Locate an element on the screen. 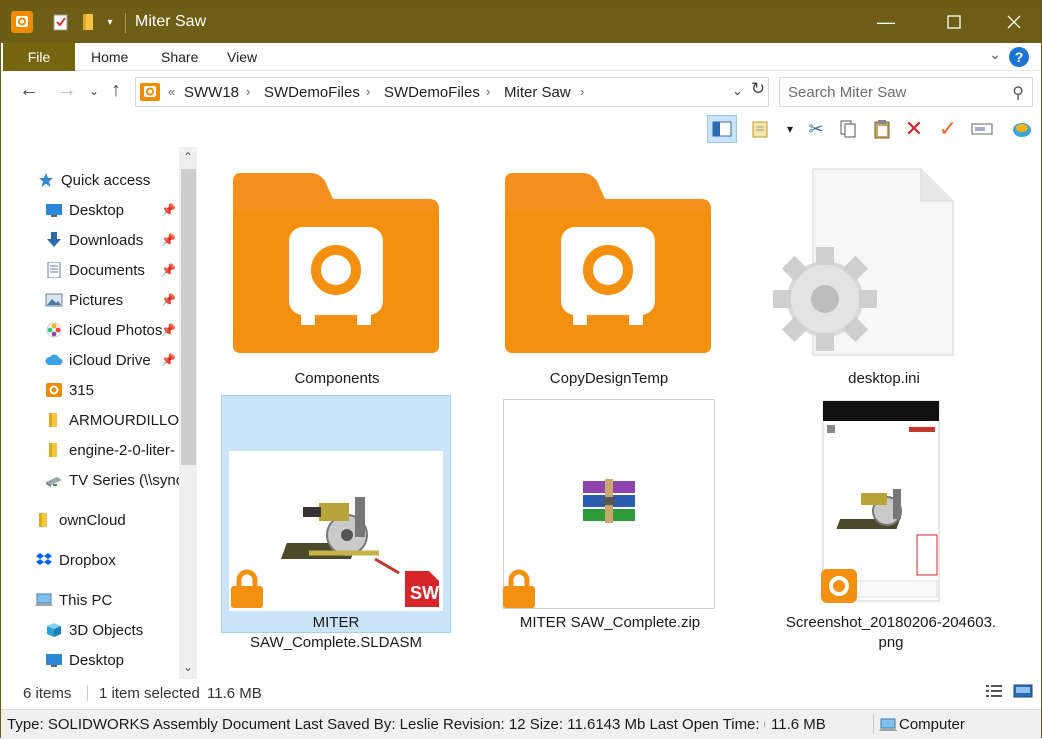 The height and width of the screenshot is (739, 1042). nav-label: engine-2-0-liter- is located at coordinates (122, 450).